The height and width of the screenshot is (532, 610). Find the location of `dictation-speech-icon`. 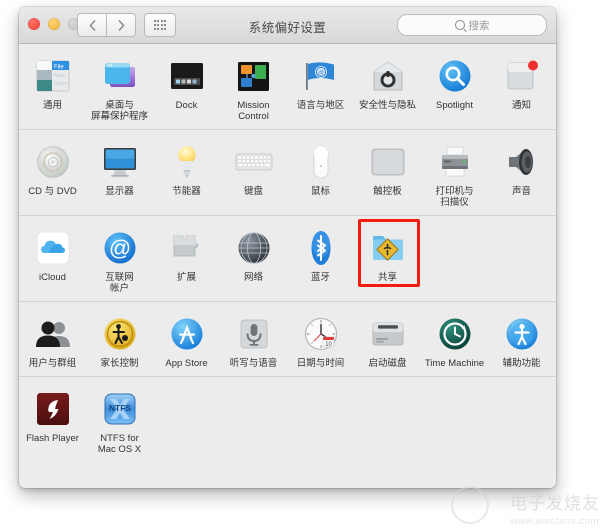

dictation-speech-icon is located at coordinates (254, 334).